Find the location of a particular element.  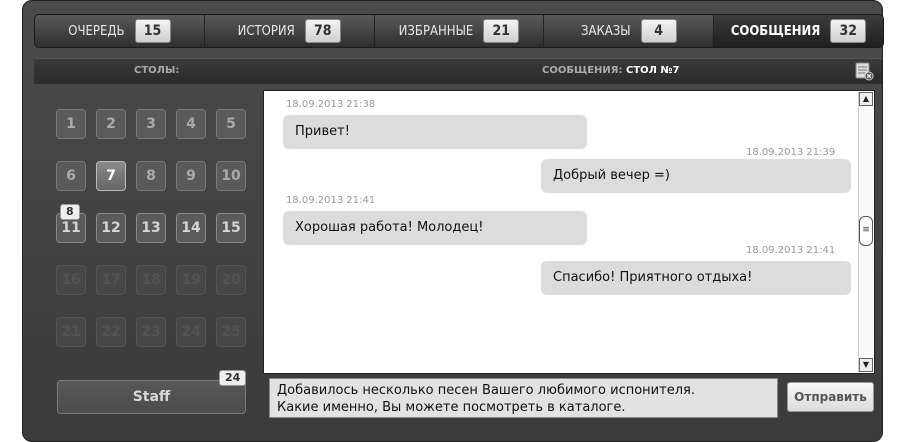

table-button: 15 is located at coordinates (231, 228).